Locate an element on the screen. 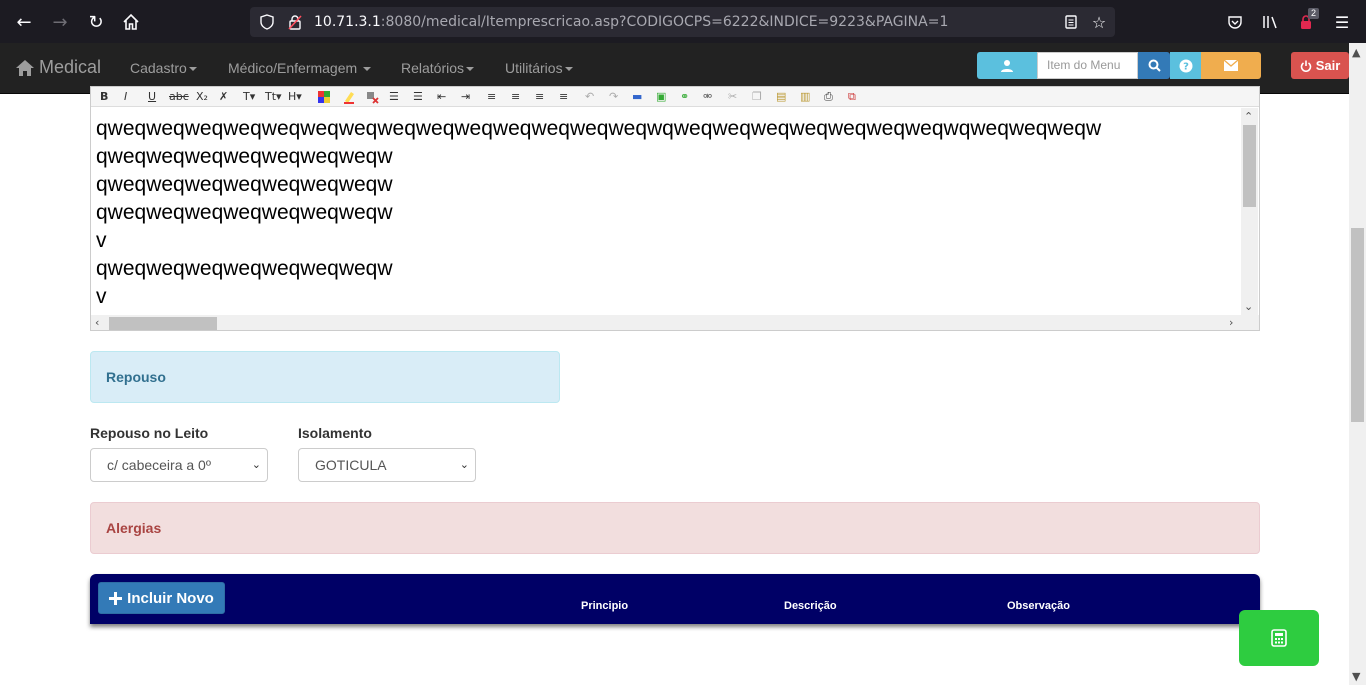 The image size is (1366, 685). search-icon is located at coordinates (1154, 65).